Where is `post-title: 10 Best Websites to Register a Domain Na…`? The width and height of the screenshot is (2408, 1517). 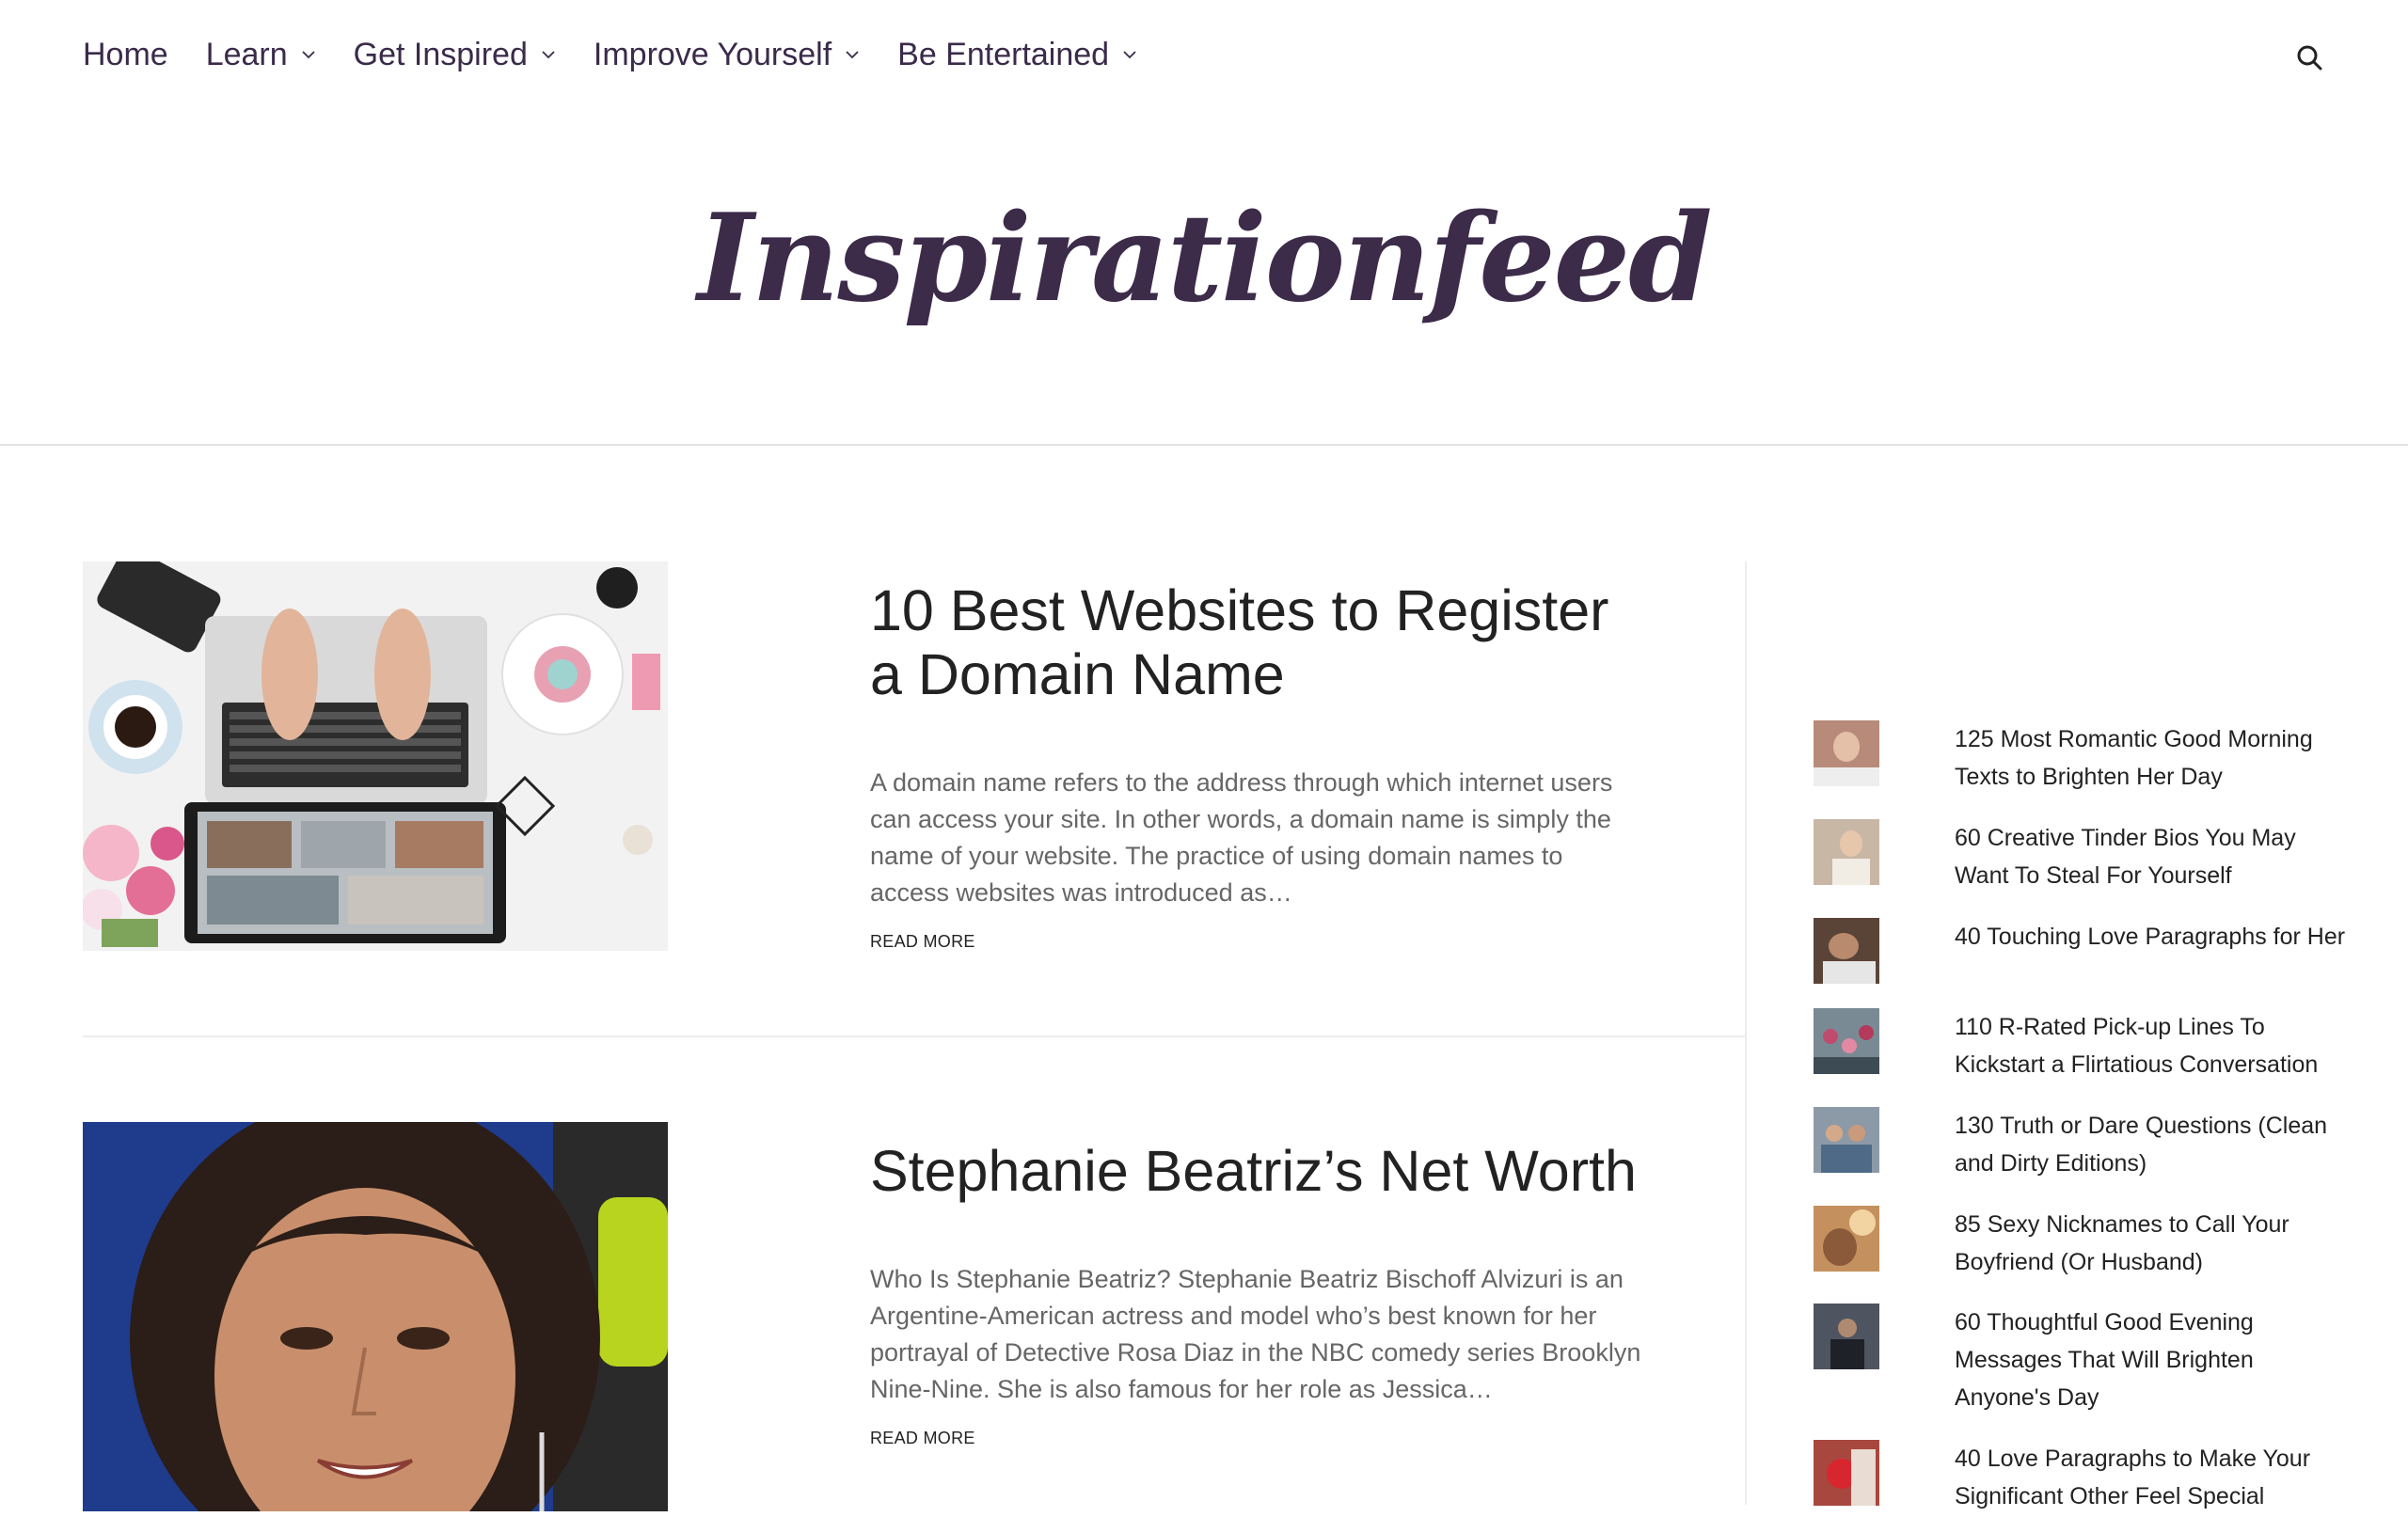
post-title: 10 Best Websites to Register a Domain Na… is located at coordinates (1255, 642).